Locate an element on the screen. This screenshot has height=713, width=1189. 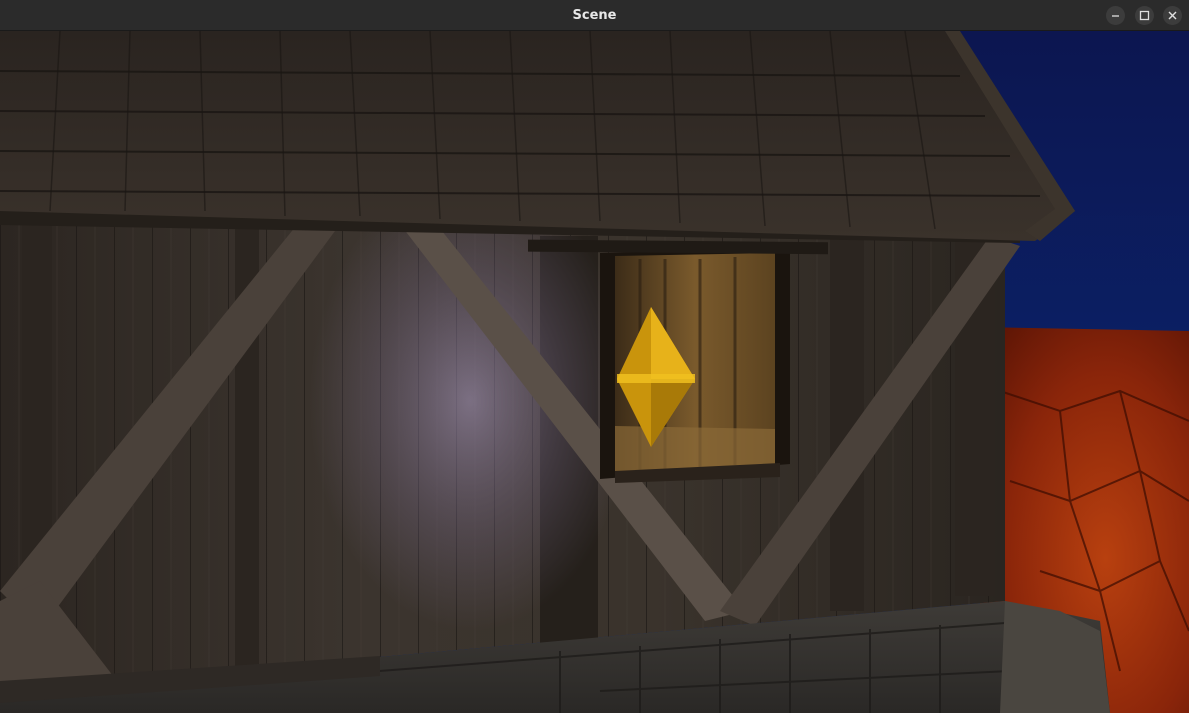
minimize-icon is located at coordinates (1115, 16).